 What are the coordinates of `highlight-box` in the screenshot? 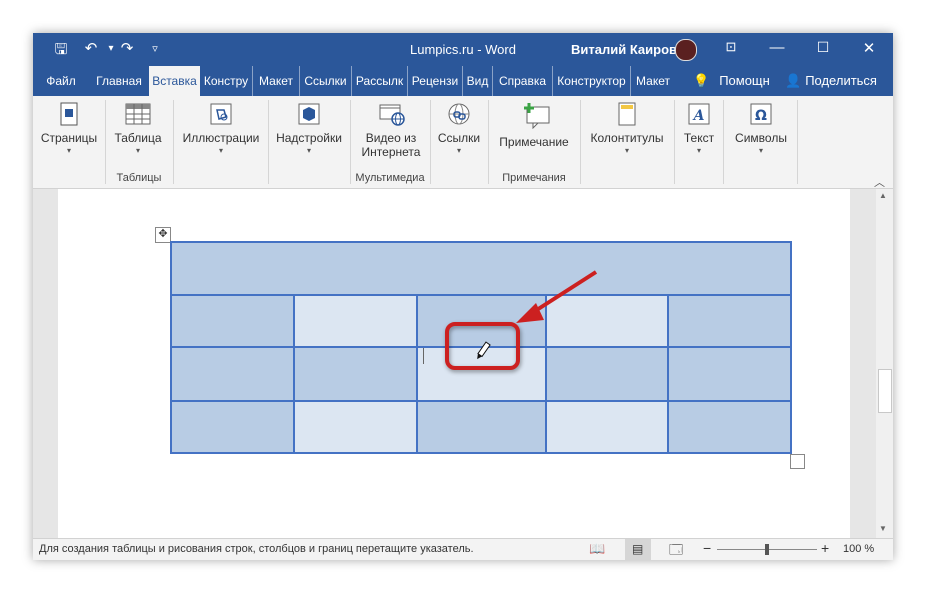 It's located at (482, 346).